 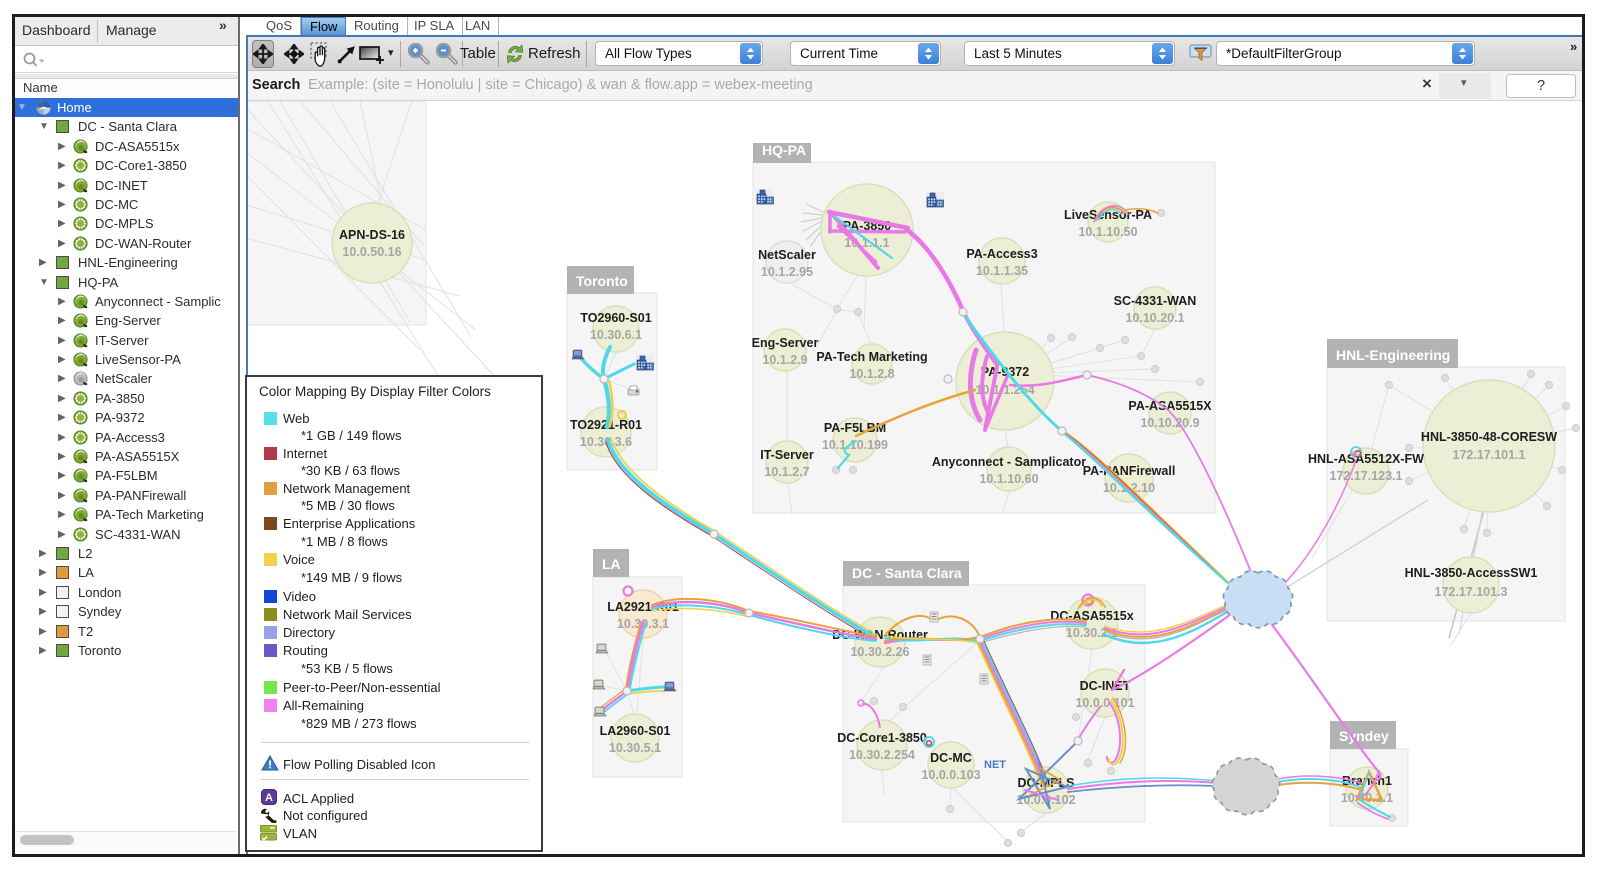 What do you see at coordinates (871, 374) in the screenshot?
I see `svg-text: 10.1.2.8` at bounding box center [871, 374].